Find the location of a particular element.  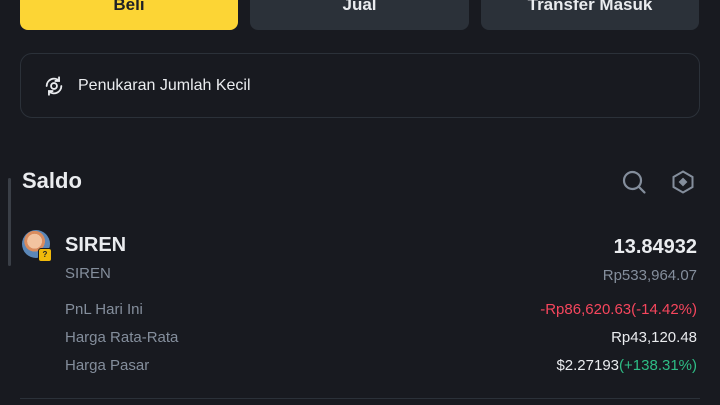

hexagon-settings-icon is located at coordinates (683, 182).